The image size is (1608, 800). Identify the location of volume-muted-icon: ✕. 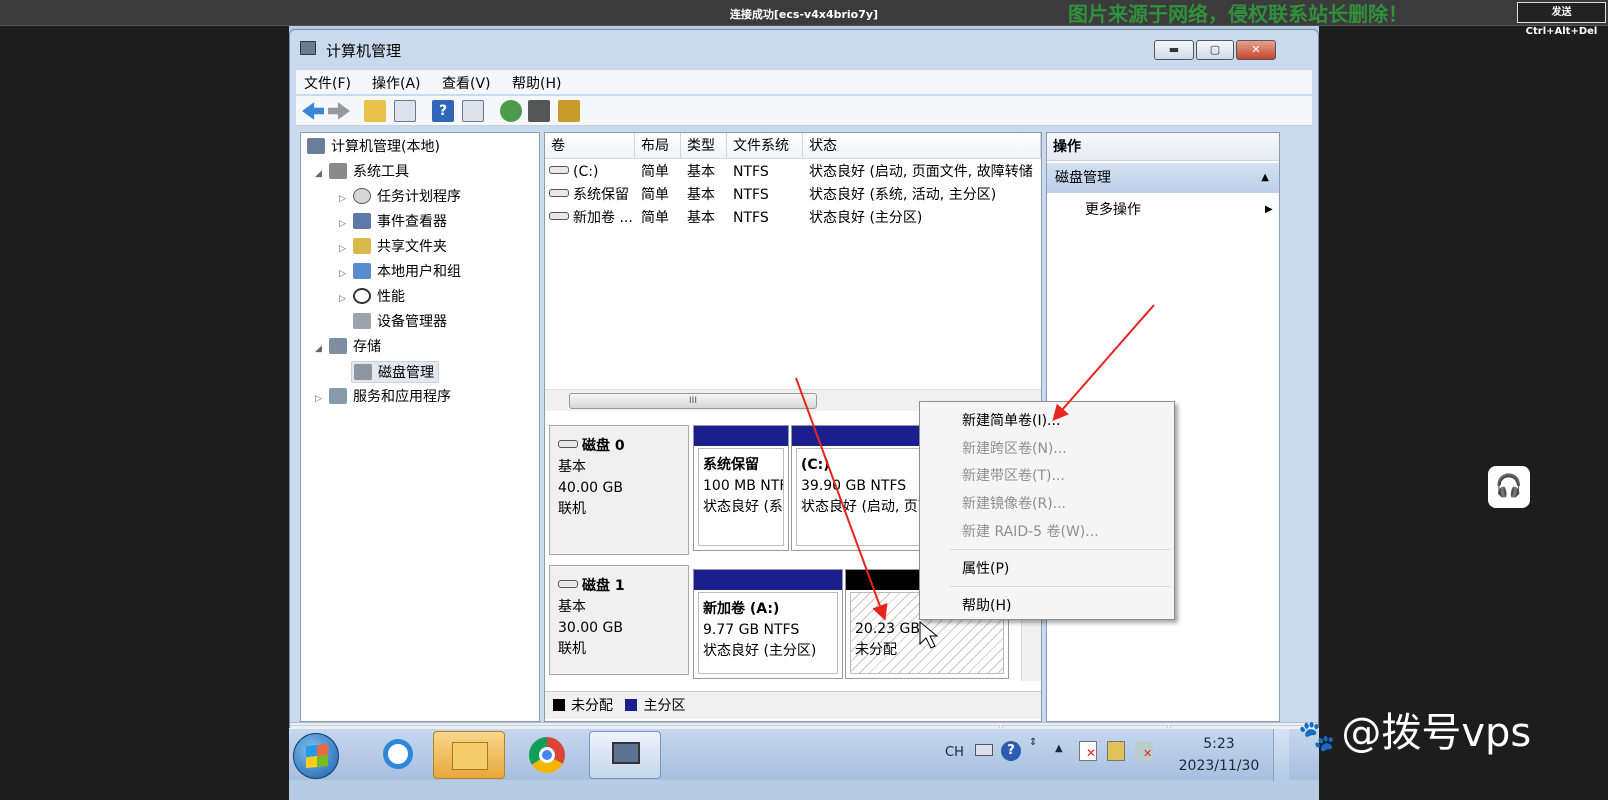
(1144, 751).